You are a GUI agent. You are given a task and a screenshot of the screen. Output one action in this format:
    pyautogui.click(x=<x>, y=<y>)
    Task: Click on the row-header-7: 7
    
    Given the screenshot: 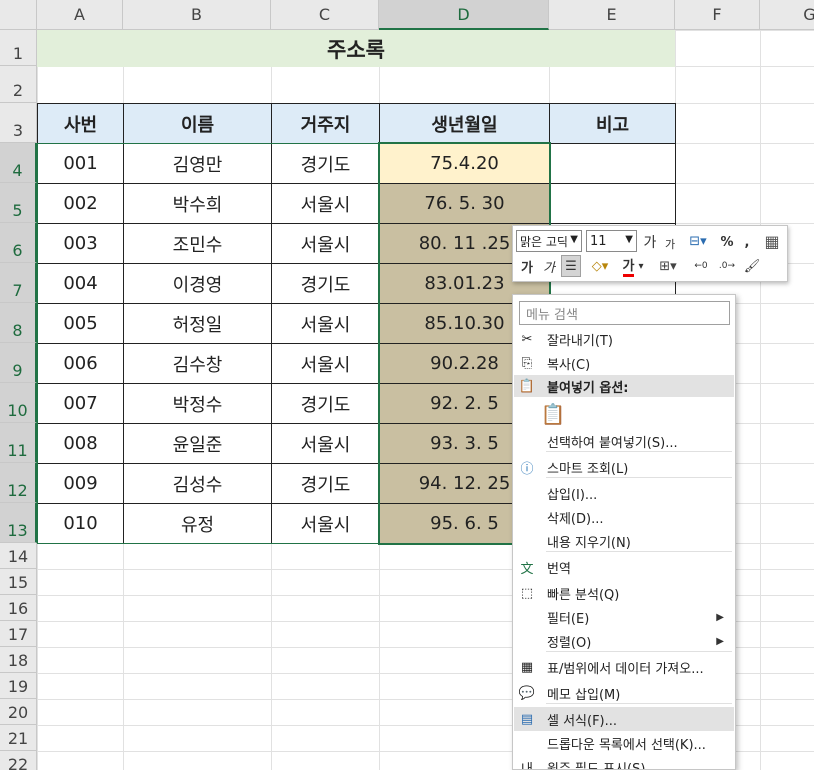 What is the action you would take?
    pyautogui.click(x=18, y=283)
    